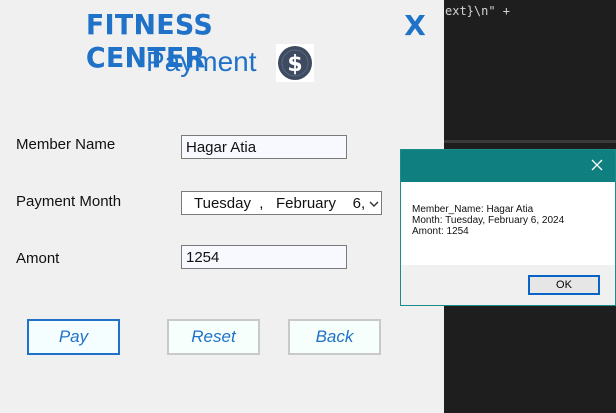 This screenshot has height=413, width=616. I want to click on amount-label: Amont, so click(38, 258).